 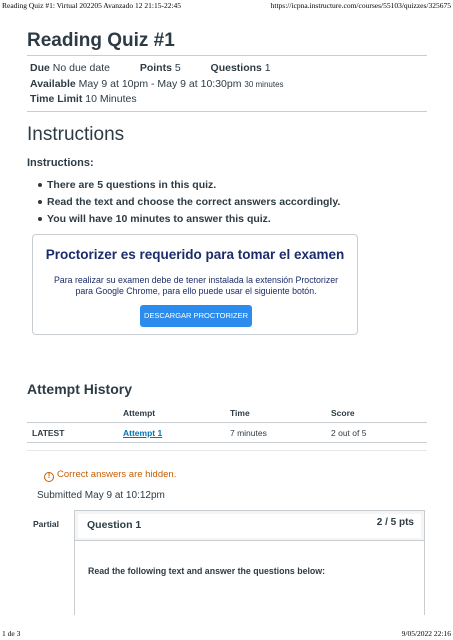 What do you see at coordinates (196, 316) in the screenshot?
I see `download-proctorizer-button: DESCARGAR PROCTORIZER` at bounding box center [196, 316].